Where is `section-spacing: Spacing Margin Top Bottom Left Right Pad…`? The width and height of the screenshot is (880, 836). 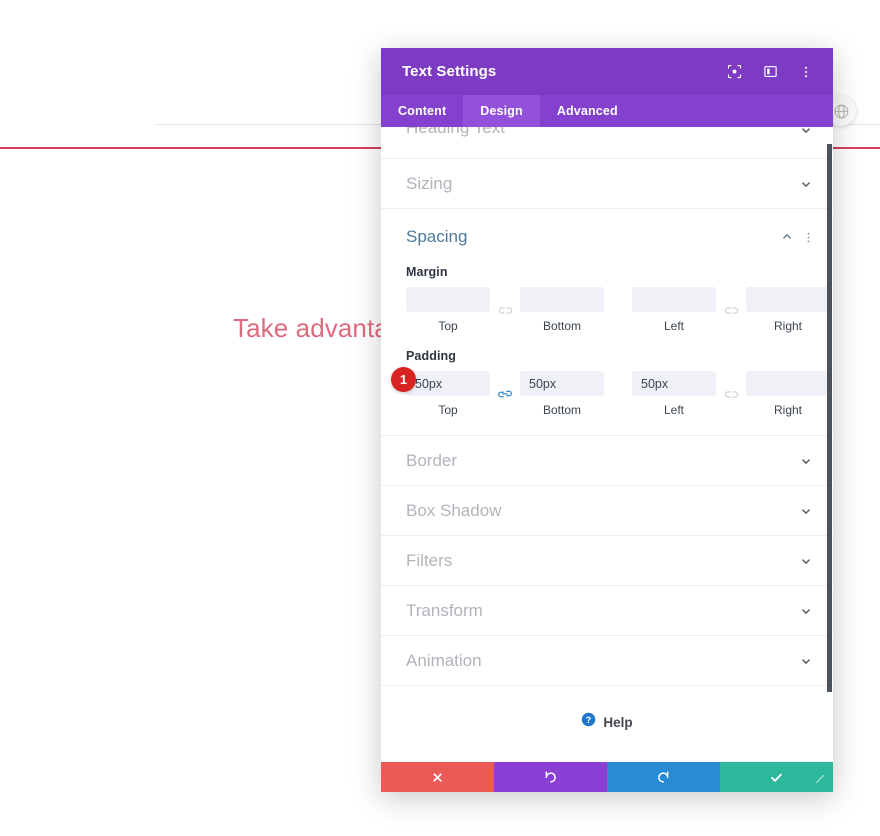 section-spacing: Spacing Margin Top Bottom Left Right Pad… is located at coordinates (607, 322).